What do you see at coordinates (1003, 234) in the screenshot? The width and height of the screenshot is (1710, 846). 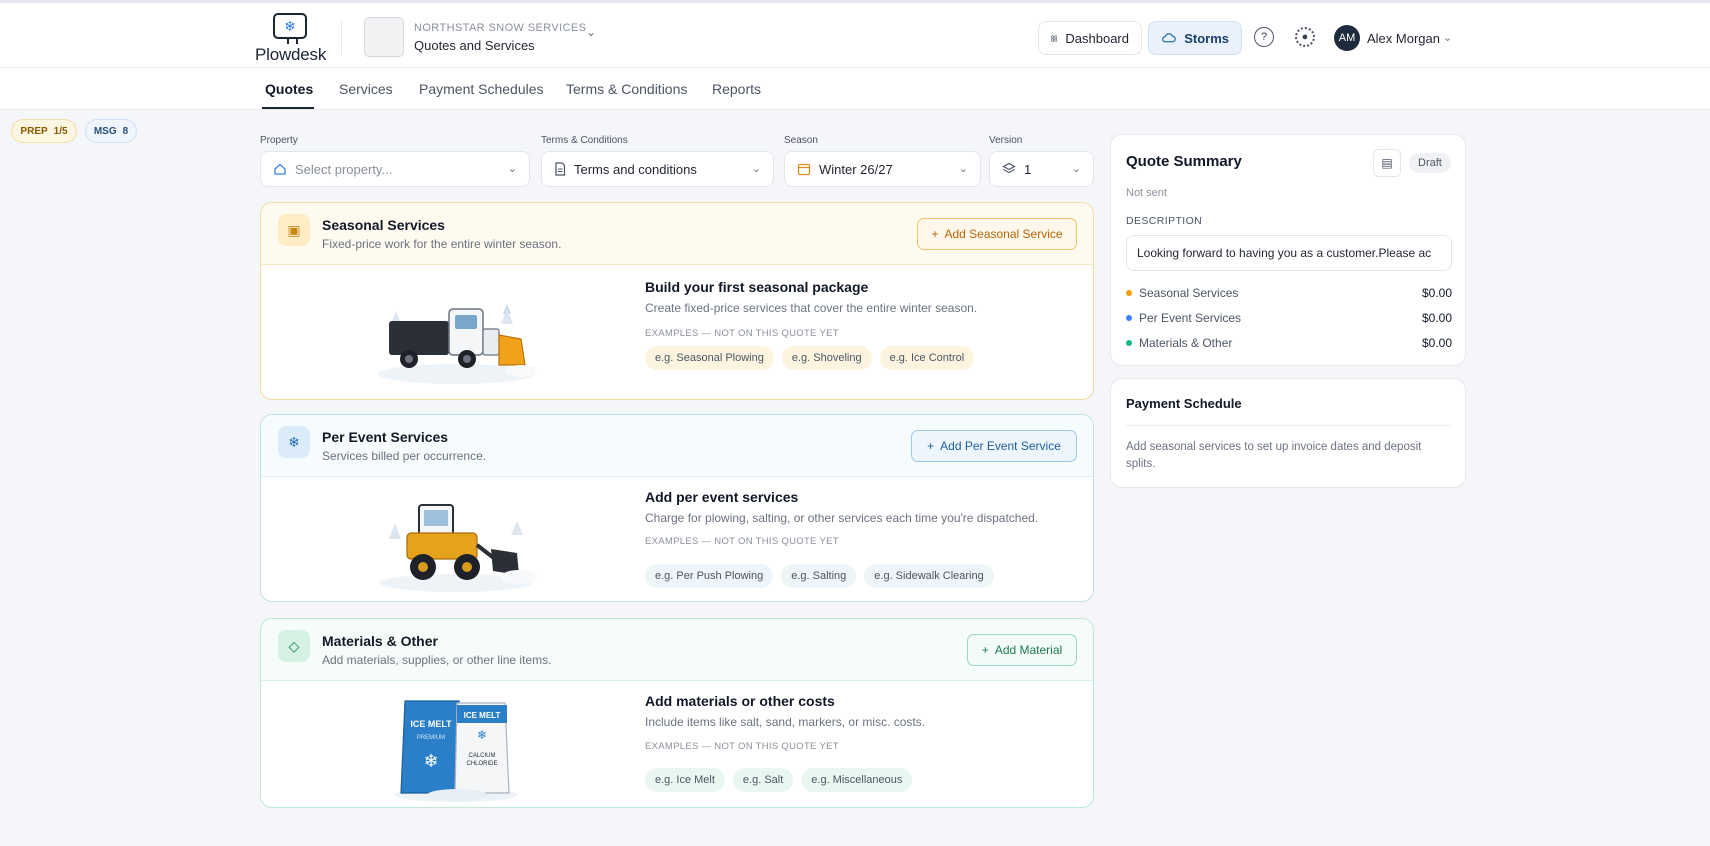 I see `button-label: Add Seasonal Service` at bounding box center [1003, 234].